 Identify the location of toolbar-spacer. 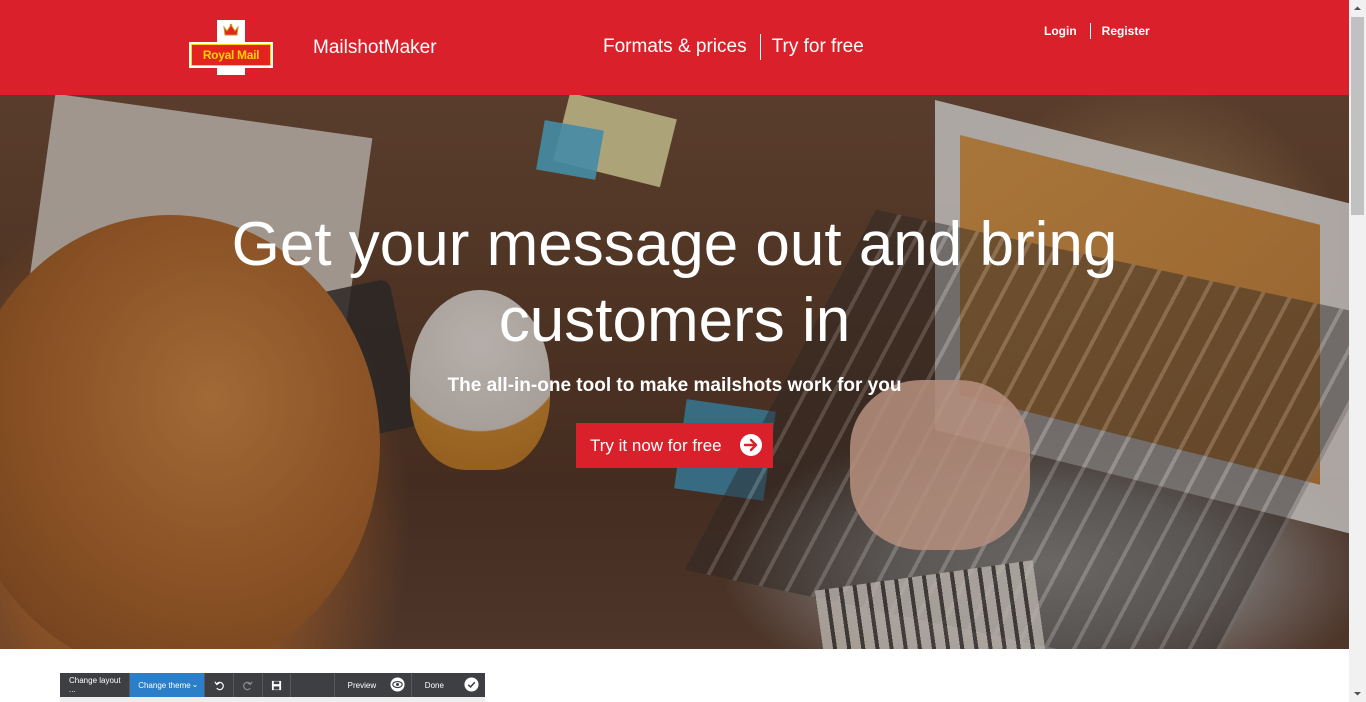
(313, 685).